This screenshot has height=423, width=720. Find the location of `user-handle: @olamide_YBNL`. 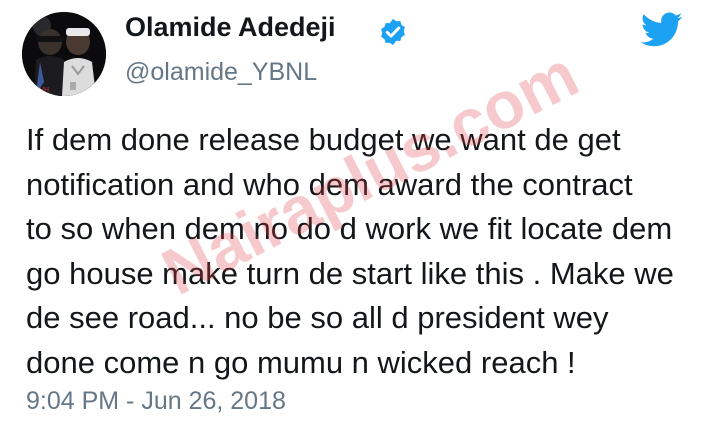

user-handle: @olamide_YBNL is located at coordinates (221, 72).